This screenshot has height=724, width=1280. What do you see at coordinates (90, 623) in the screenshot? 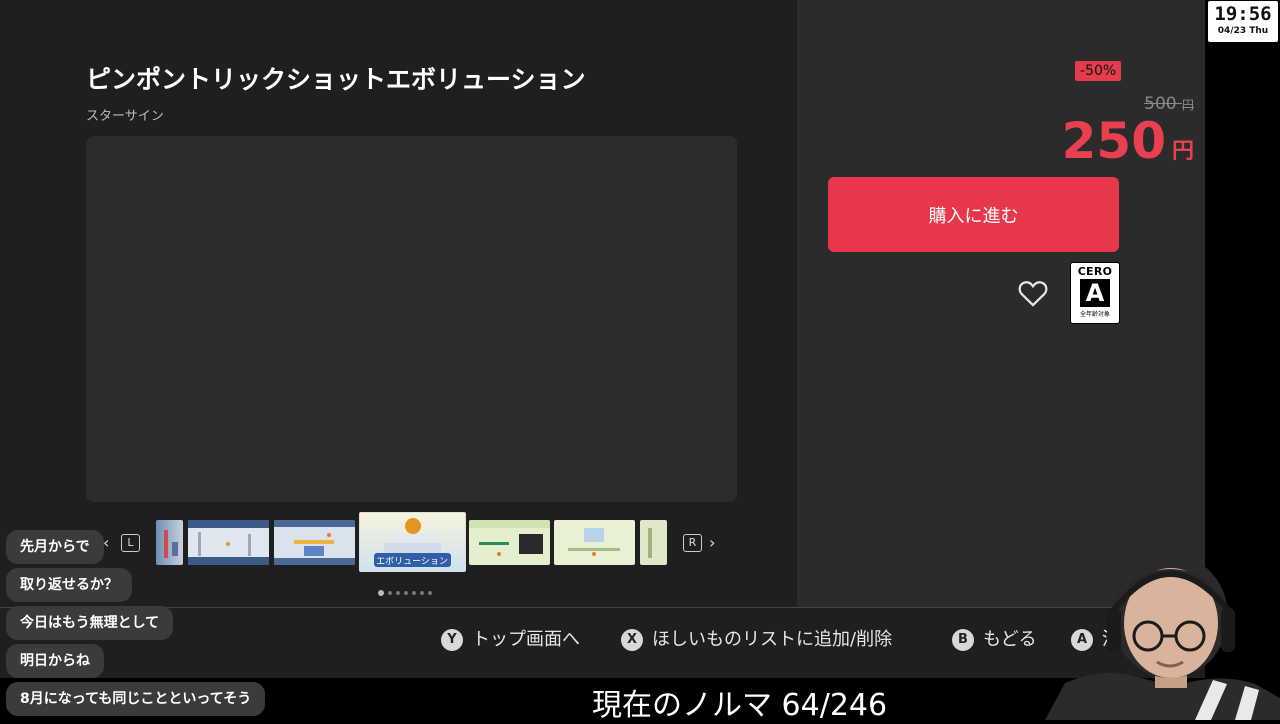
I see `chat-message: 今日はもう無理として` at bounding box center [90, 623].